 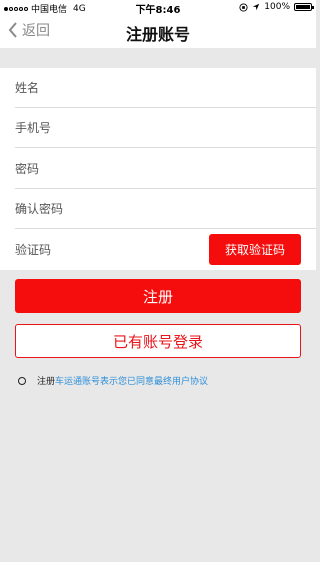 What do you see at coordinates (255, 249) in the screenshot?
I see `get-verification-code-button: 获取验证码` at bounding box center [255, 249].